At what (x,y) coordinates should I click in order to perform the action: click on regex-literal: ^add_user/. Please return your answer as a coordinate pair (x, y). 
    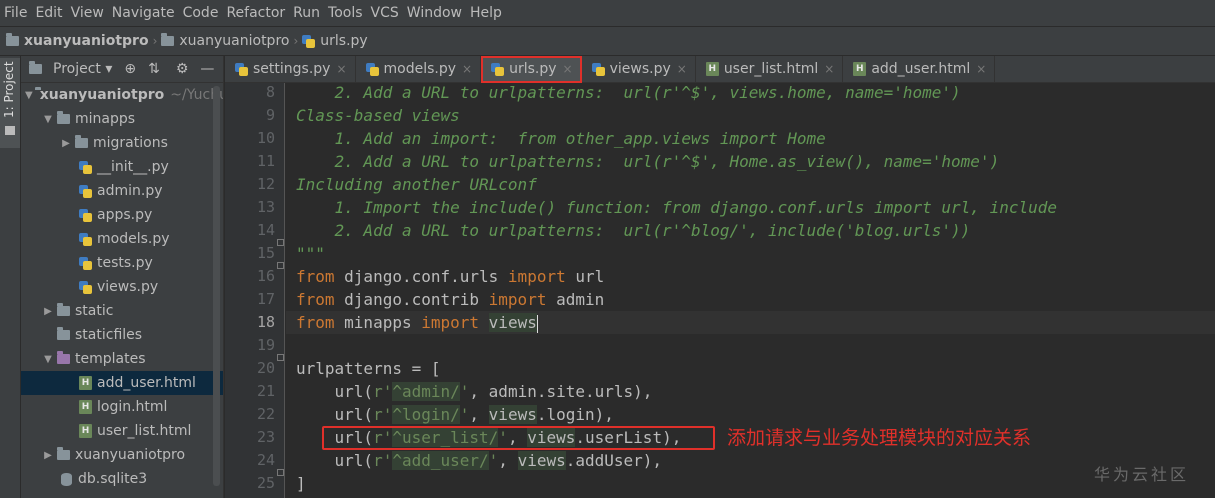
    Looking at the image, I should click on (440, 460).